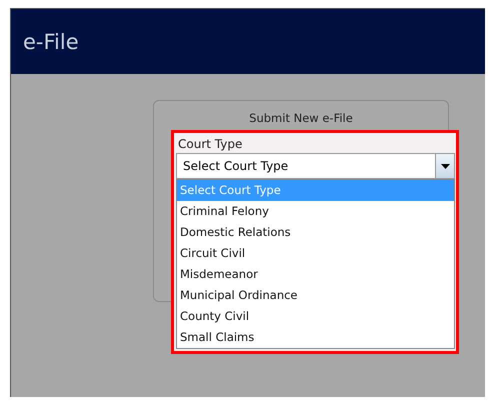  Describe the element at coordinates (210, 144) in the screenshot. I see `field-label: Court Type` at that location.